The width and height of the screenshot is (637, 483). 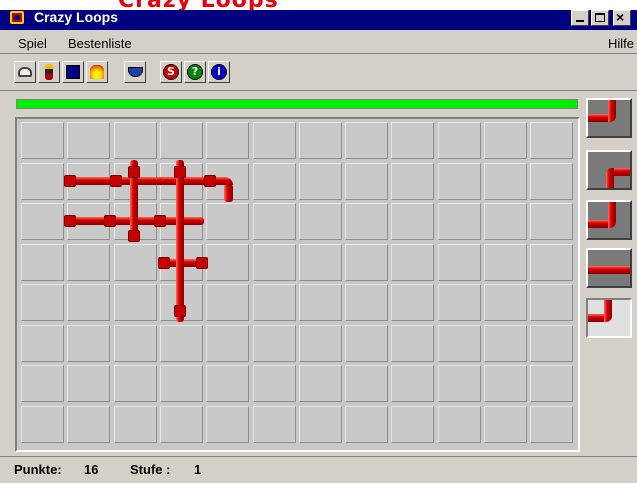 I want to click on bucket-button, so click(x=135, y=72).